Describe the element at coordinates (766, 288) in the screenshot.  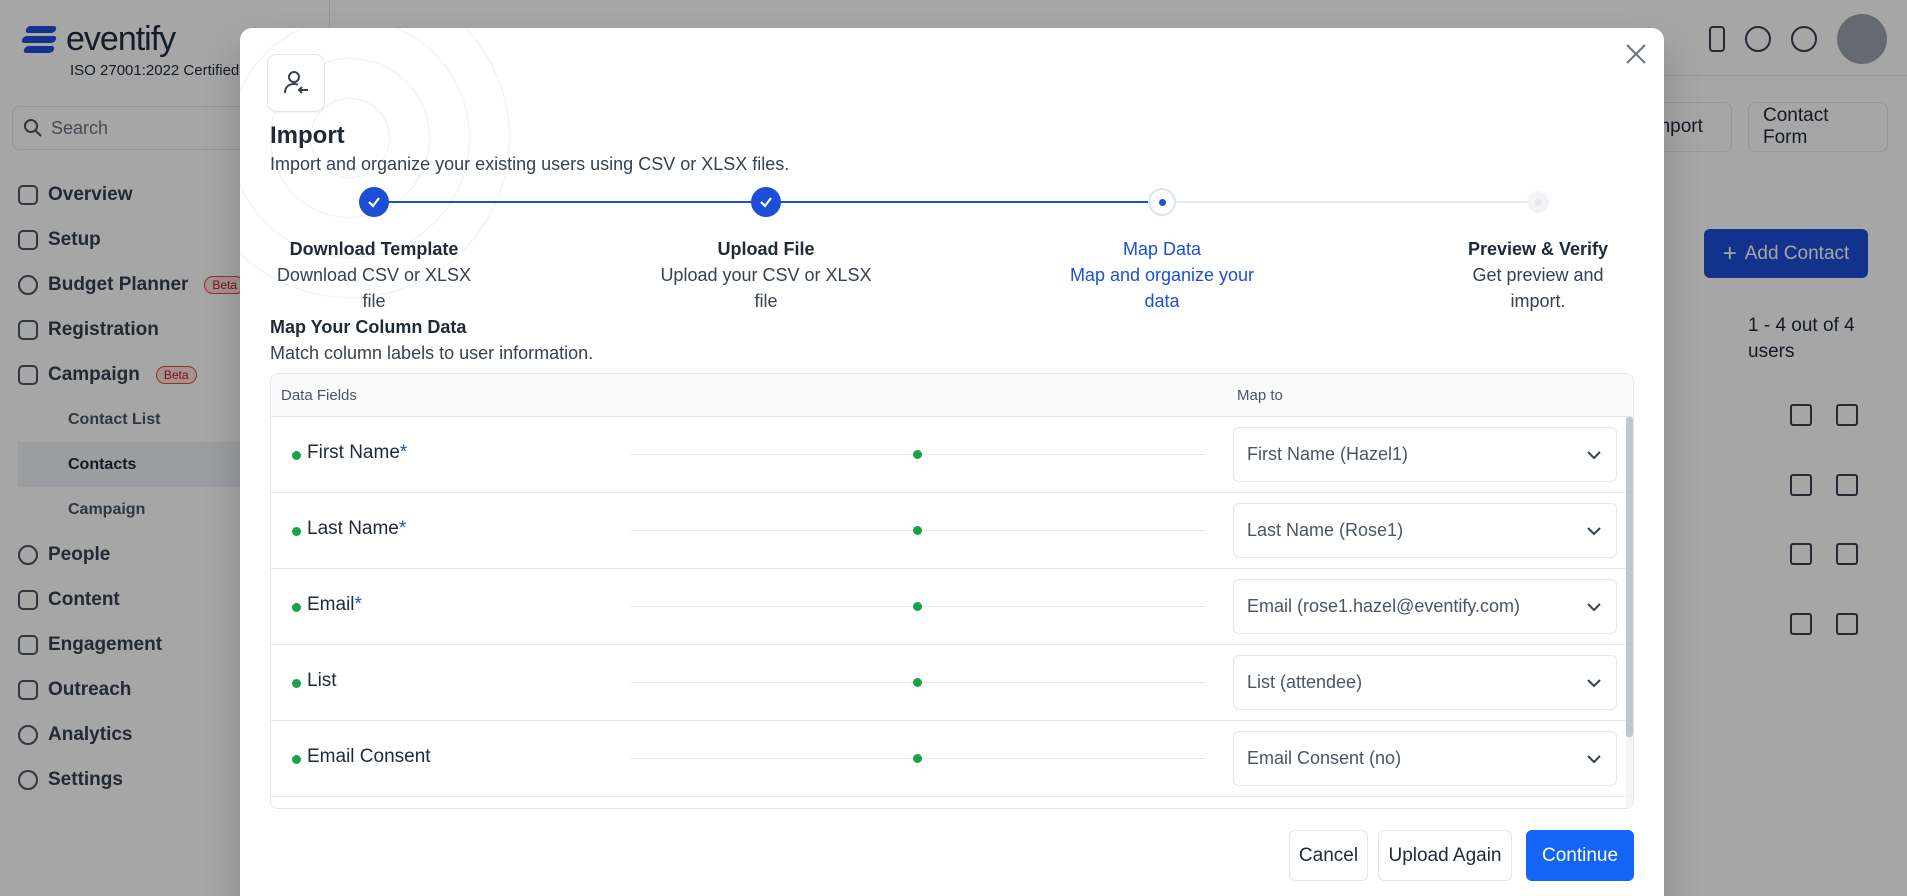
I see `step-description: Upload your CSV or XLSX file` at that location.